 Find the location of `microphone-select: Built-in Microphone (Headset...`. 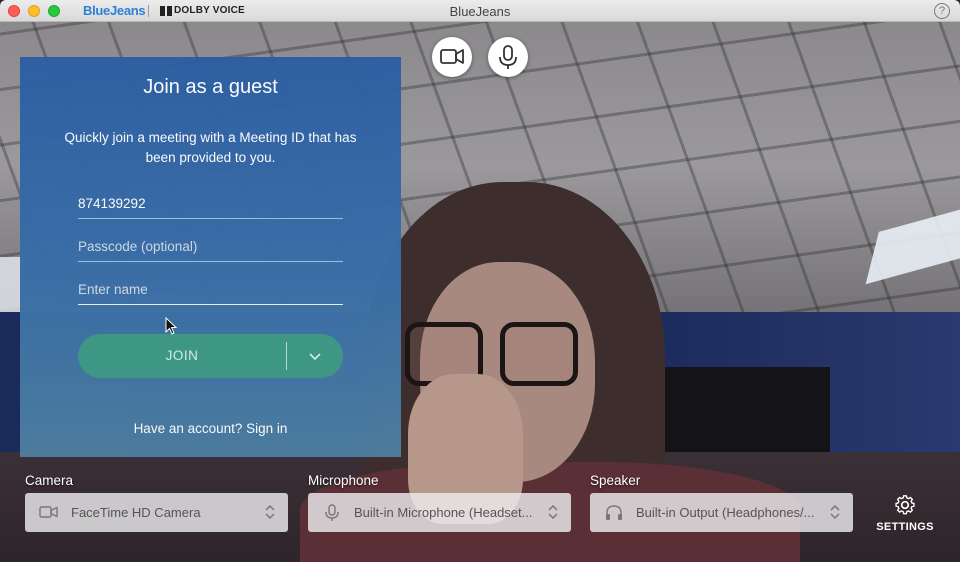

microphone-select: Built-in Microphone (Headset... is located at coordinates (439, 512).